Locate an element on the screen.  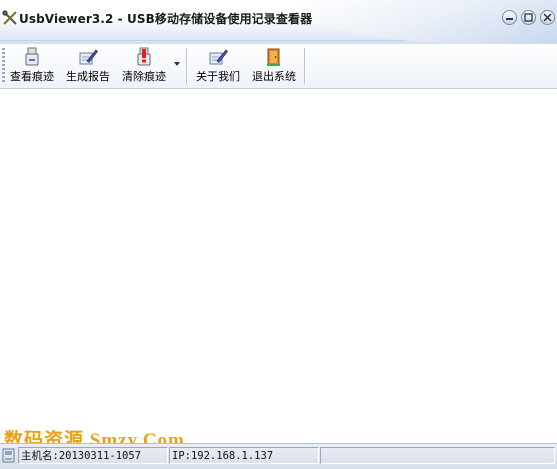
minimize-button is located at coordinates (509, 17).